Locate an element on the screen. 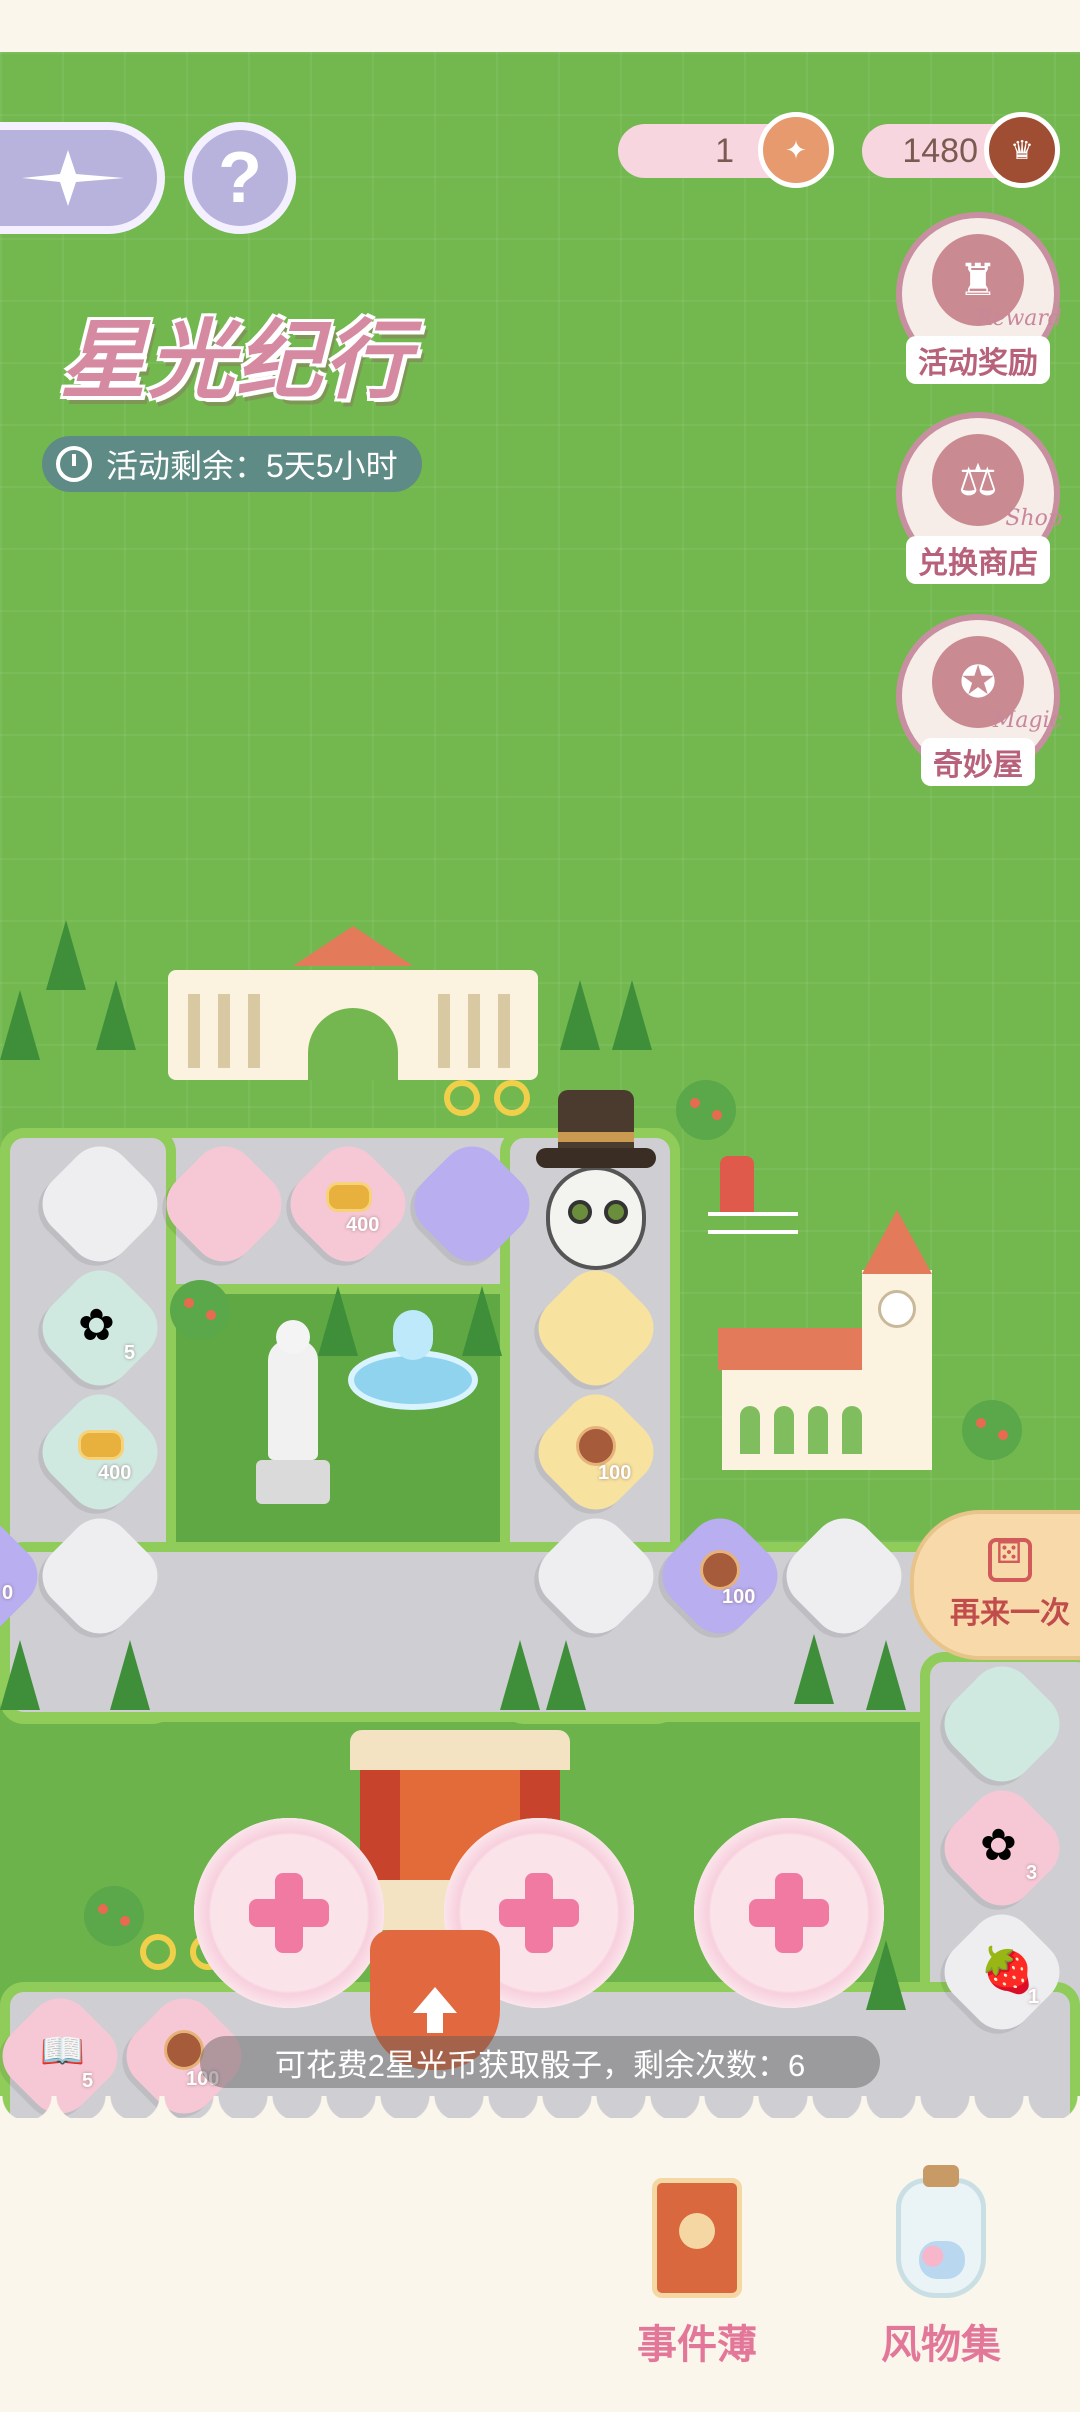 The width and height of the screenshot is (1080, 2412). dice-icon is located at coordinates (1010, 1559).